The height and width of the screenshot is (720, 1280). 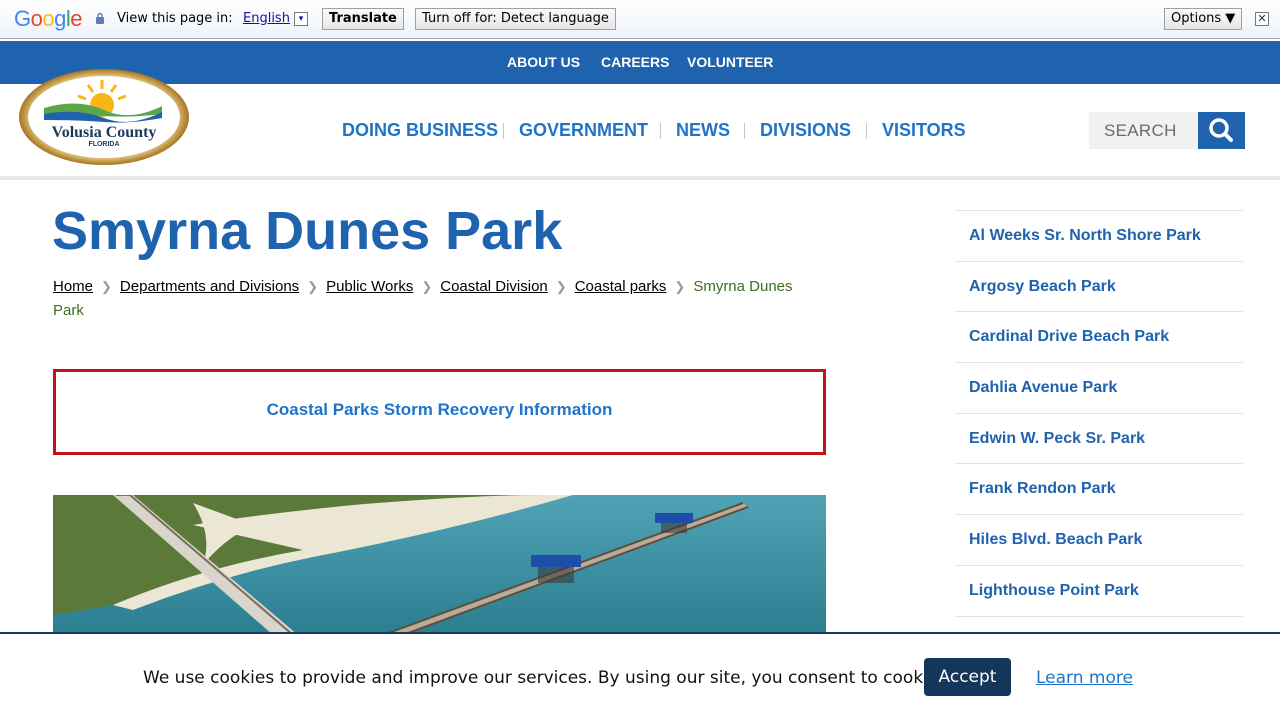 What do you see at coordinates (369, 286) in the screenshot?
I see `breadcrumb-public-works: Public Works` at bounding box center [369, 286].